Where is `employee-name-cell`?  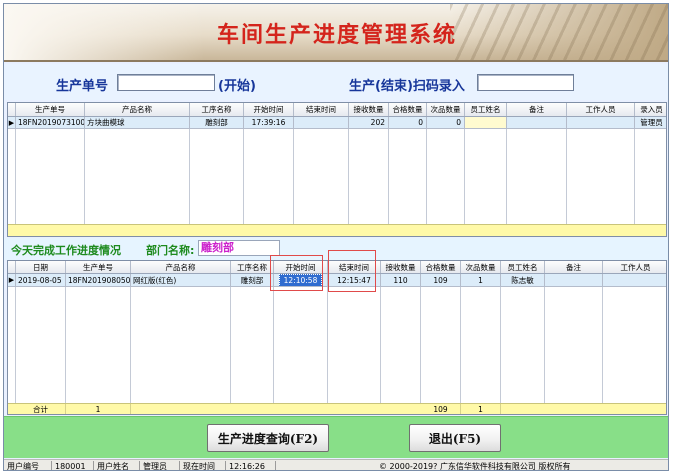
employee-name-cell is located at coordinates (486, 122).